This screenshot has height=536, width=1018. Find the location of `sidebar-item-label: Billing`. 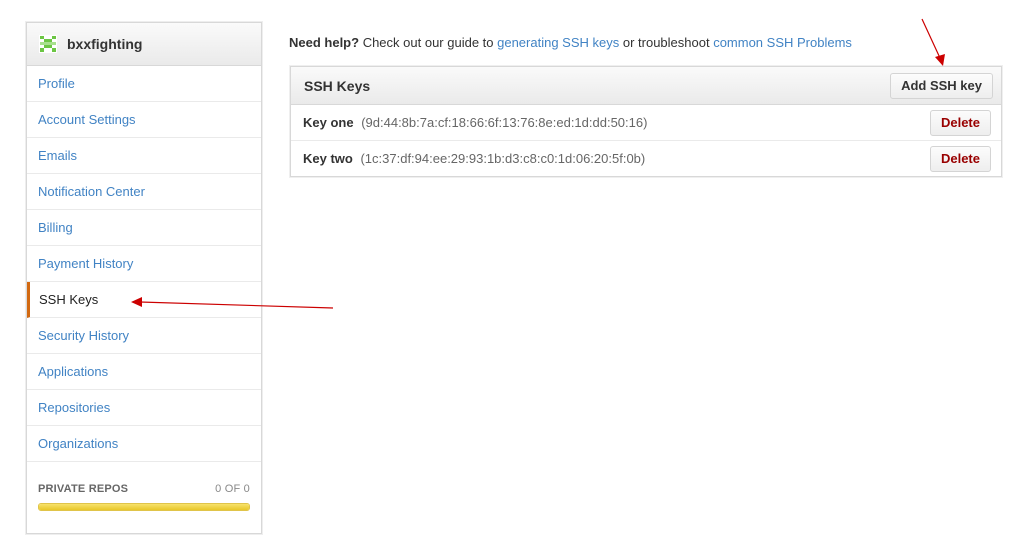

sidebar-item-label: Billing is located at coordinates (55, 227).